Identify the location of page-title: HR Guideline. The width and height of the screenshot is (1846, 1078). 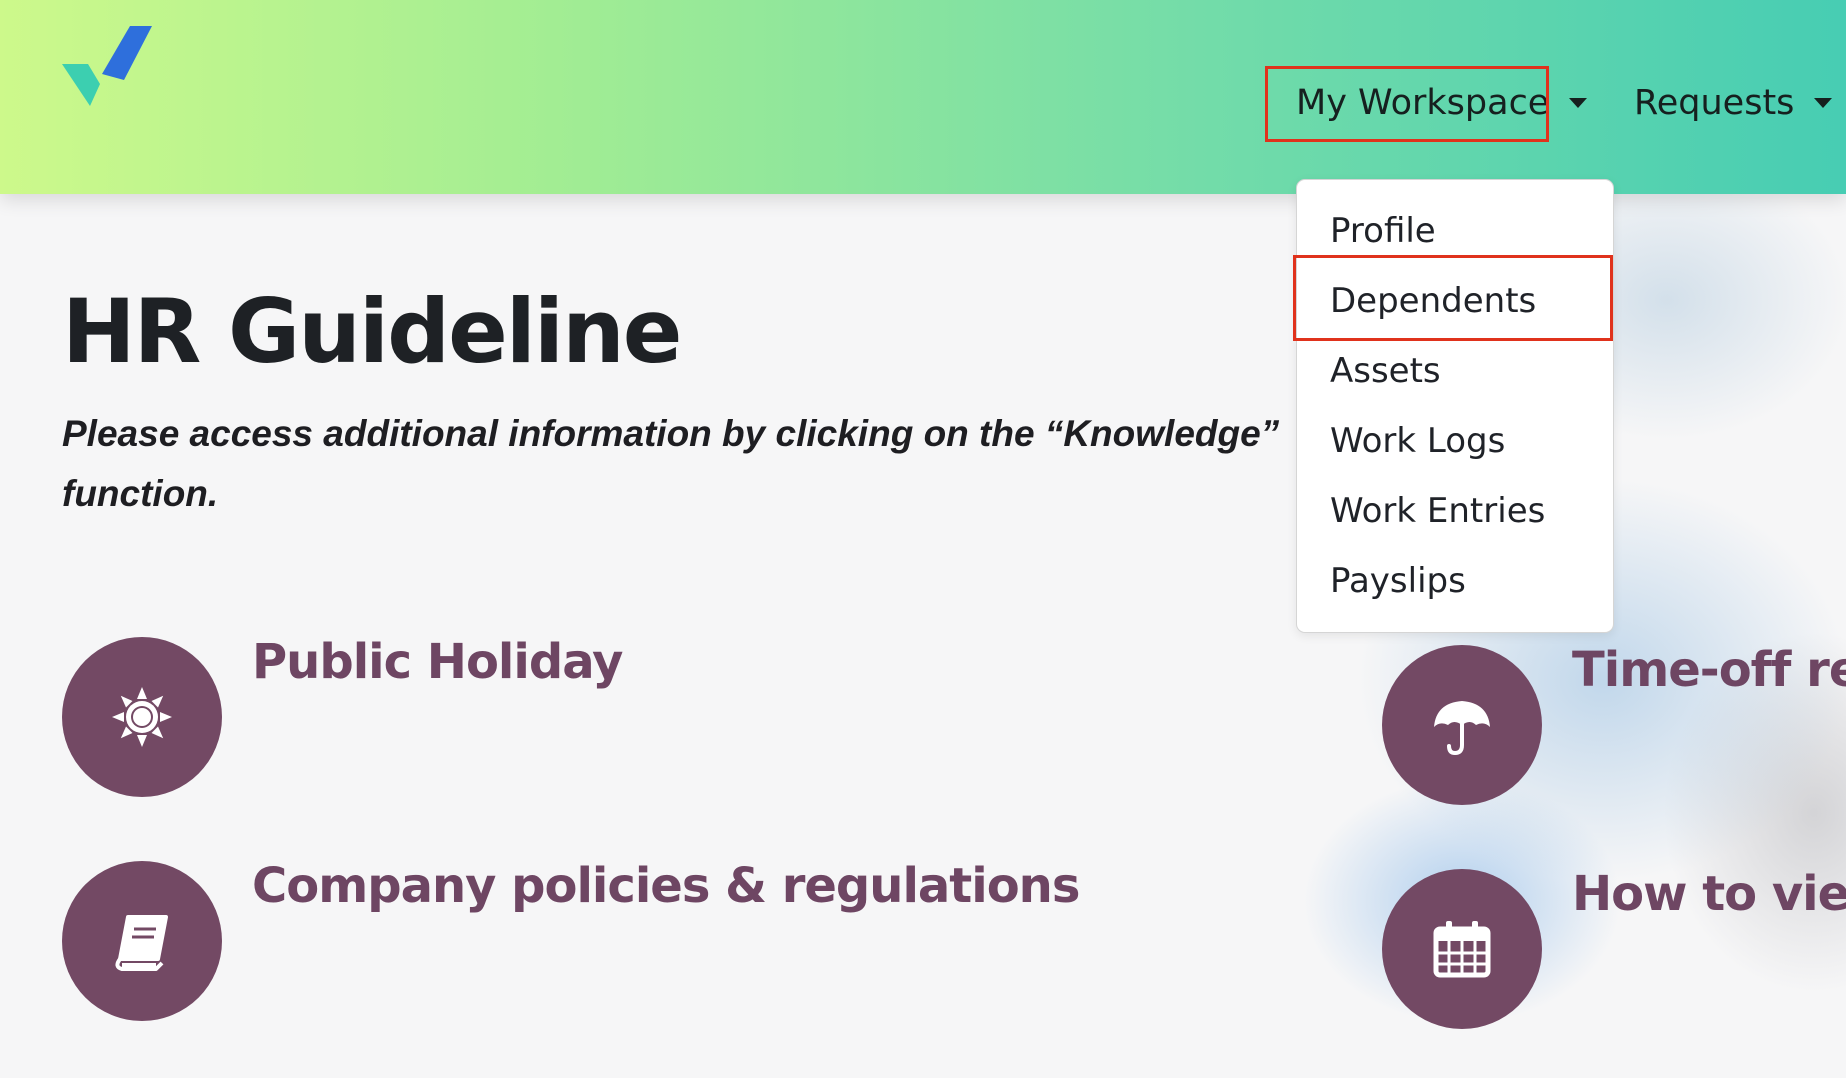
(372, 331).